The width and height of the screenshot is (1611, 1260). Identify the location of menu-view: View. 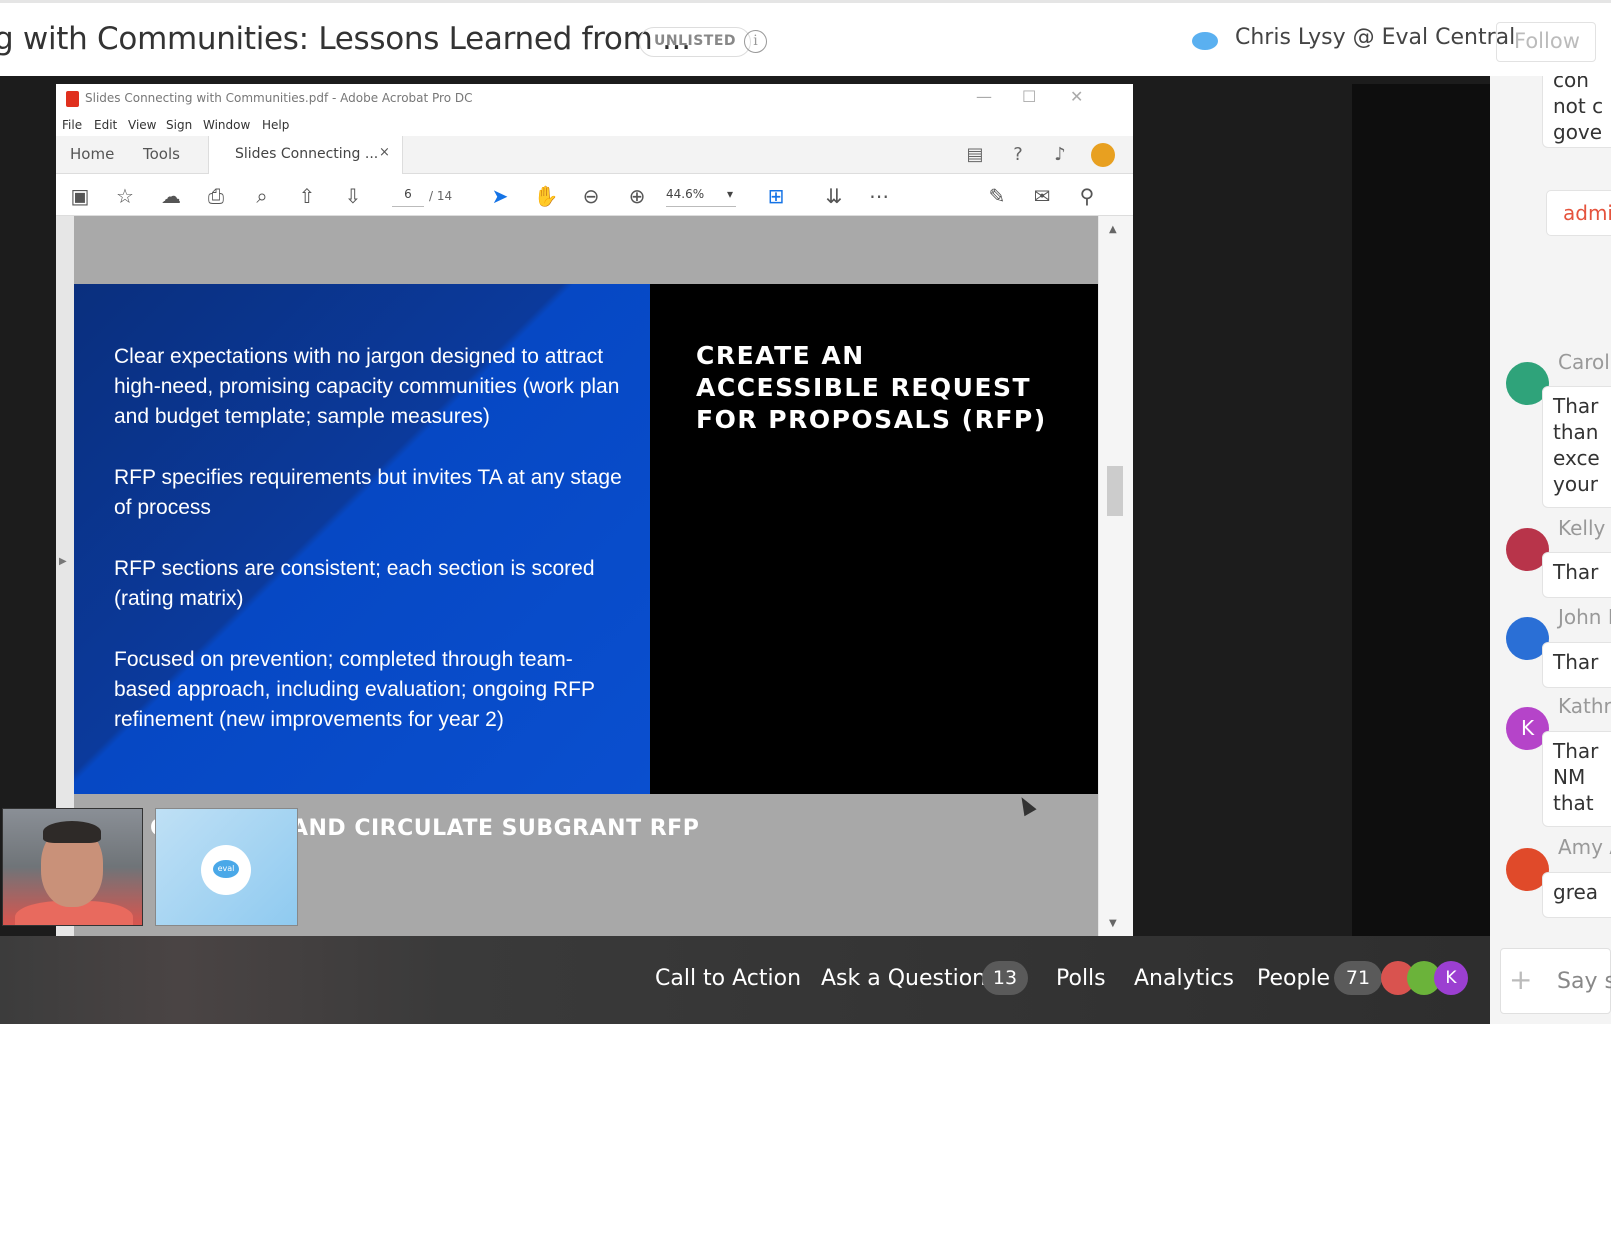
(142, 125).